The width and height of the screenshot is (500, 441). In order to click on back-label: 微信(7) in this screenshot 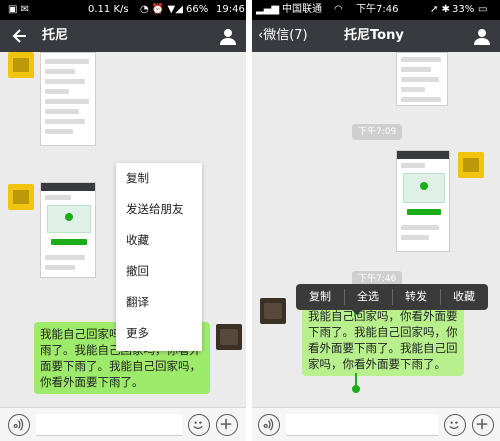, I will do `click(285, 35)`.